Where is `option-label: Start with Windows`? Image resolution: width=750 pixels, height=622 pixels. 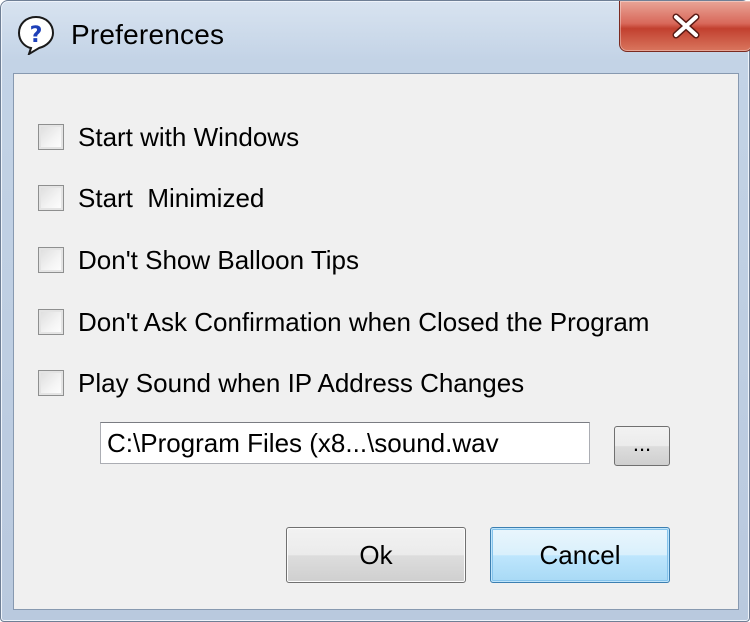
option-label: Start with Windows is located at coordinates (189, 136).